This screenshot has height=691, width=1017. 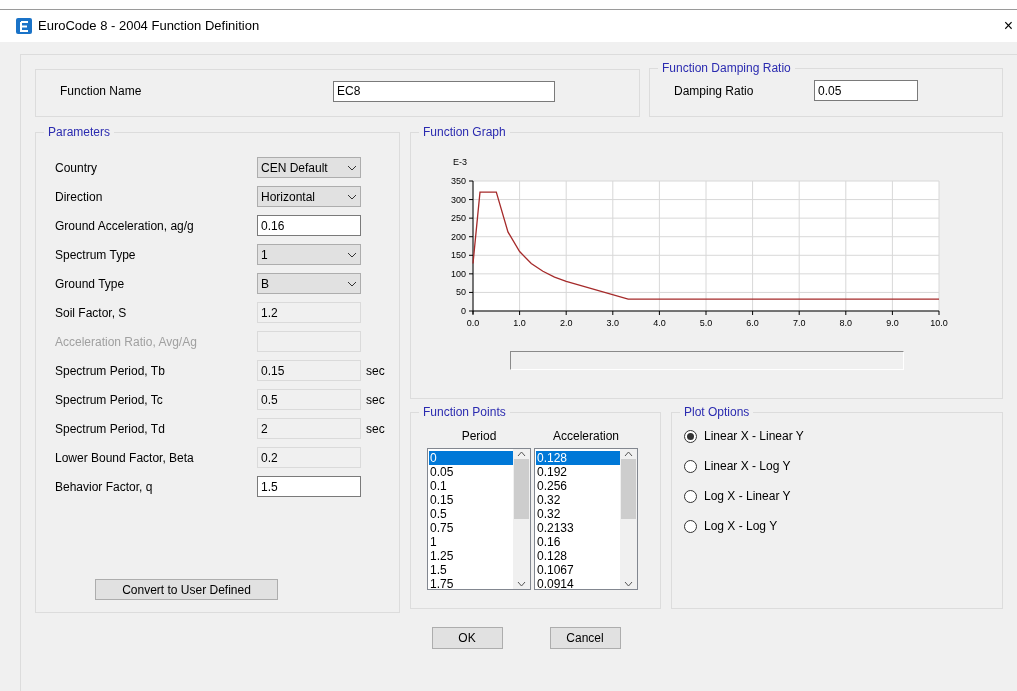 I want to click on group-title: Parameters, so click(x=79, y=132).